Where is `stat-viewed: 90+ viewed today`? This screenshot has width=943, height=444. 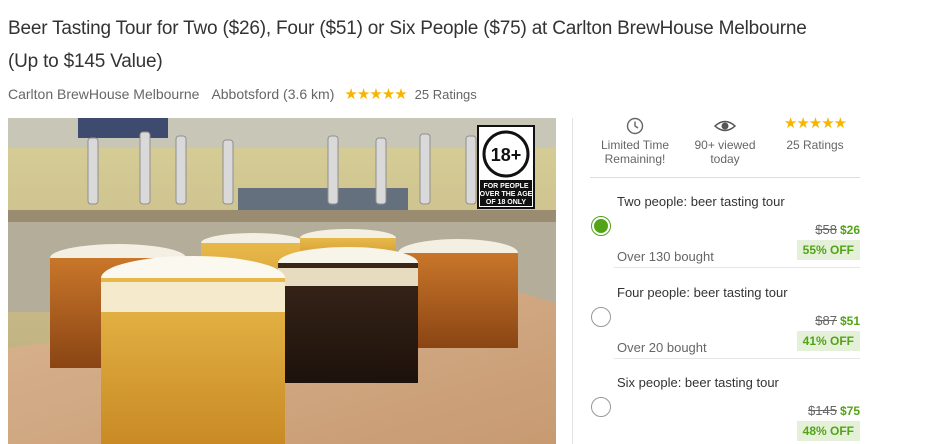 stat-viewed: 90+ viewed today is located at coordinates (725, 141).